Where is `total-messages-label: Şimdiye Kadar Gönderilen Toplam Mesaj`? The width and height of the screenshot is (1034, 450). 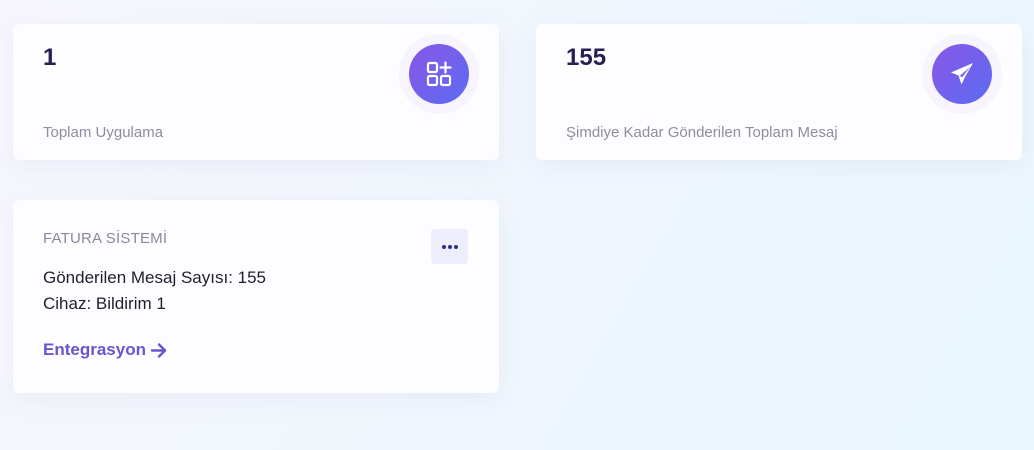
total-messages-label: Şimdiye Kadar Gönderilen Toplam Mesaj is located at coordinates (702, 132).